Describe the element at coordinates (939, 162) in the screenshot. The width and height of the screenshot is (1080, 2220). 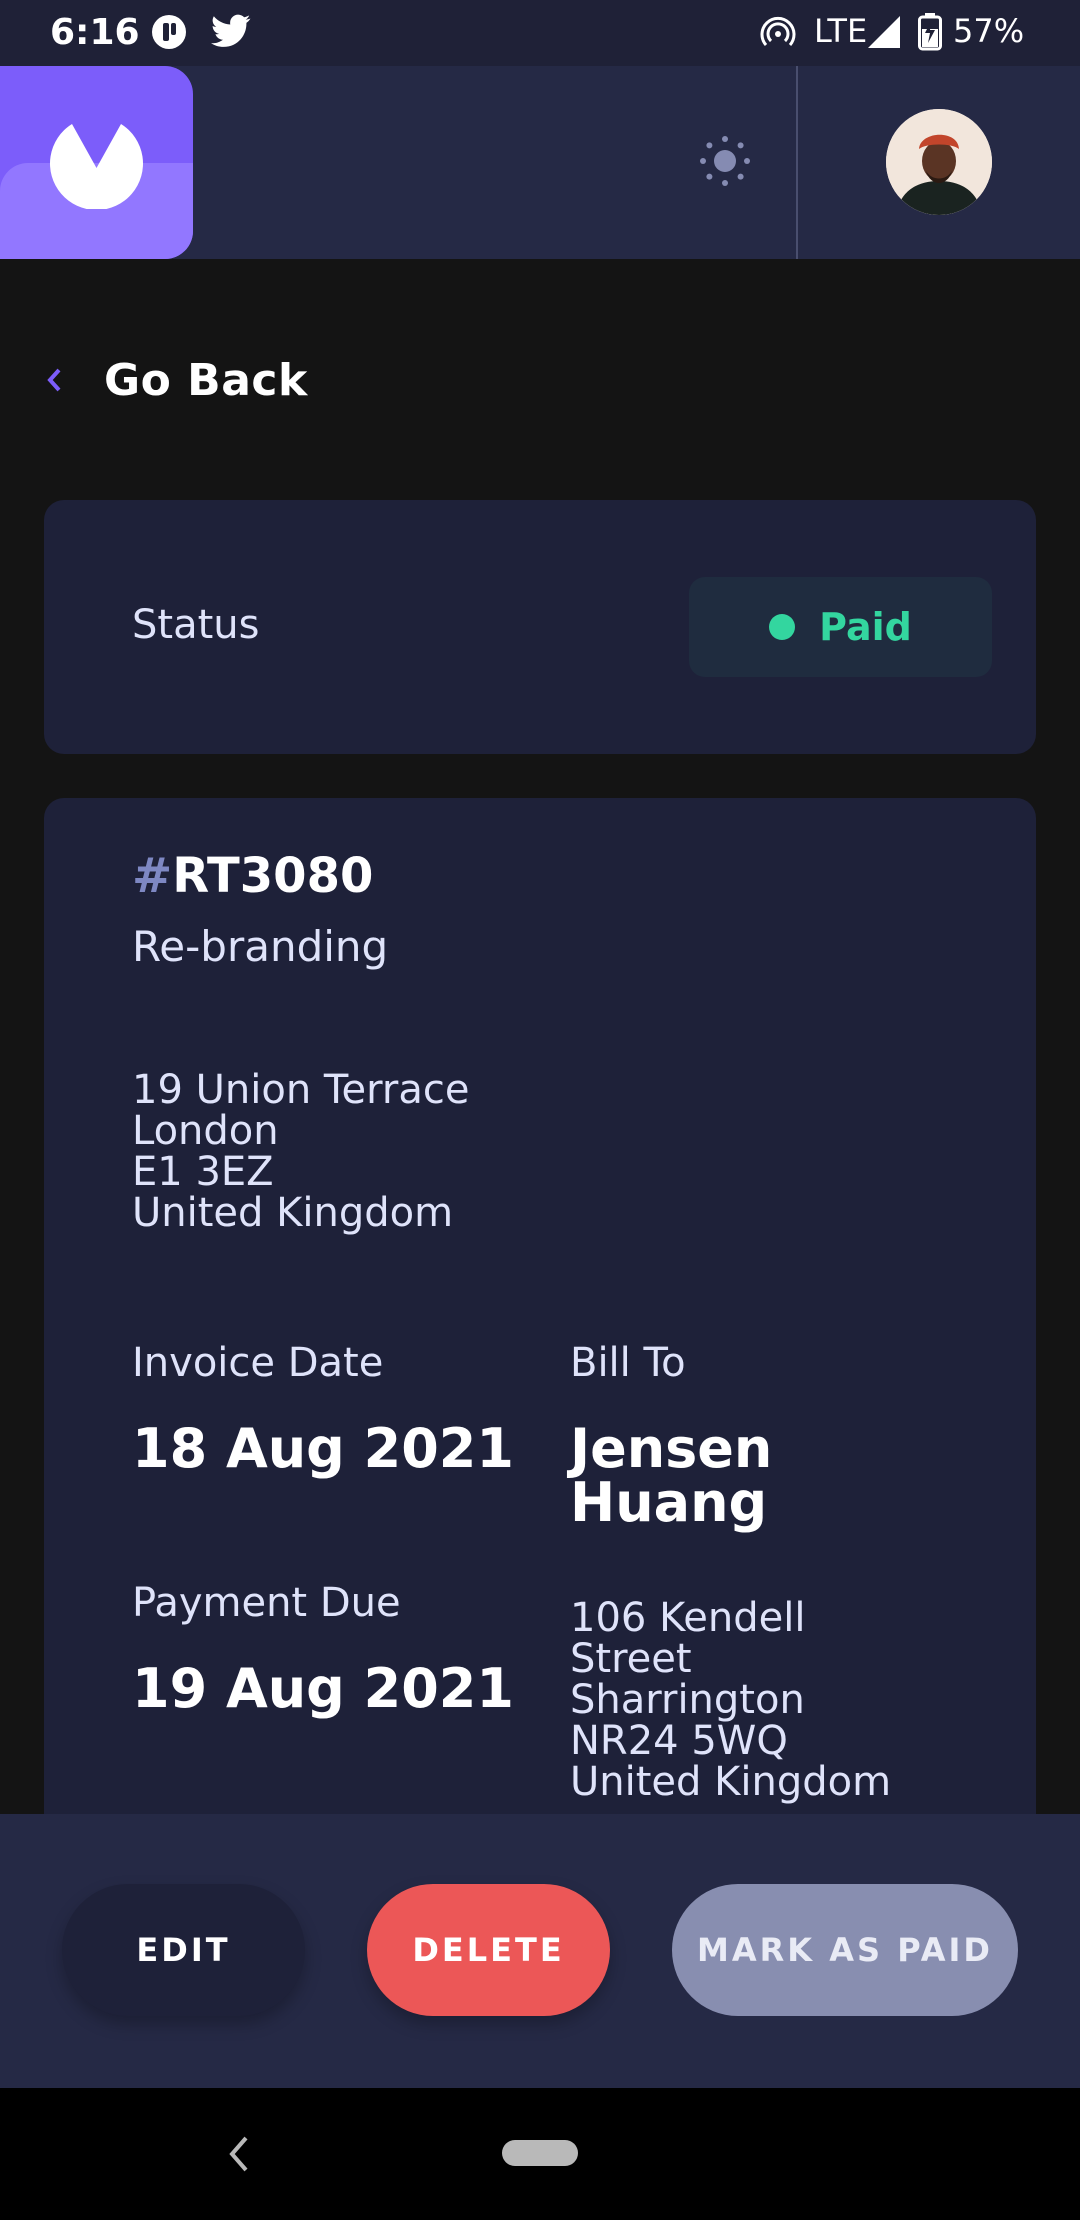
I see `user-avatar` at that location.